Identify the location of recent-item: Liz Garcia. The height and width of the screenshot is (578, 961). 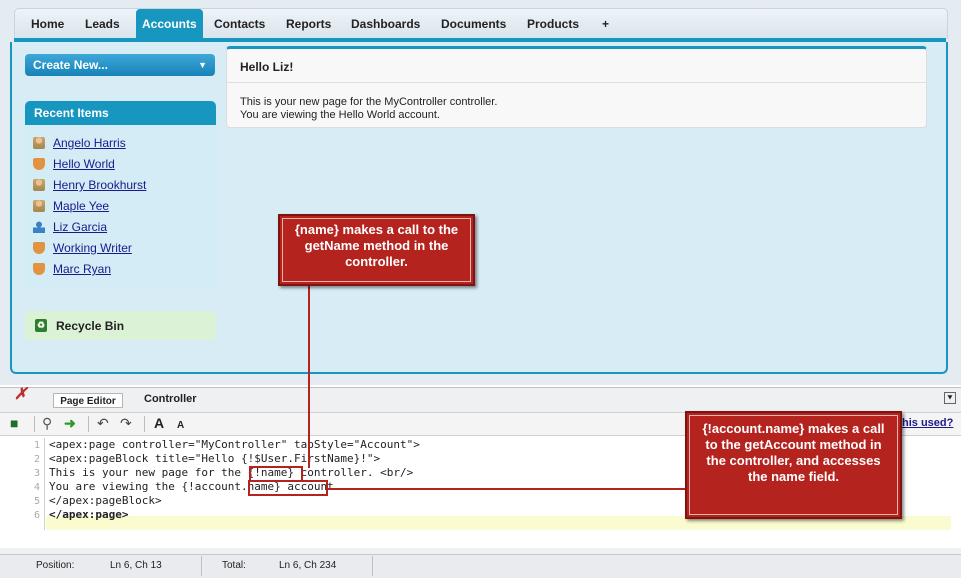
(70, 227).